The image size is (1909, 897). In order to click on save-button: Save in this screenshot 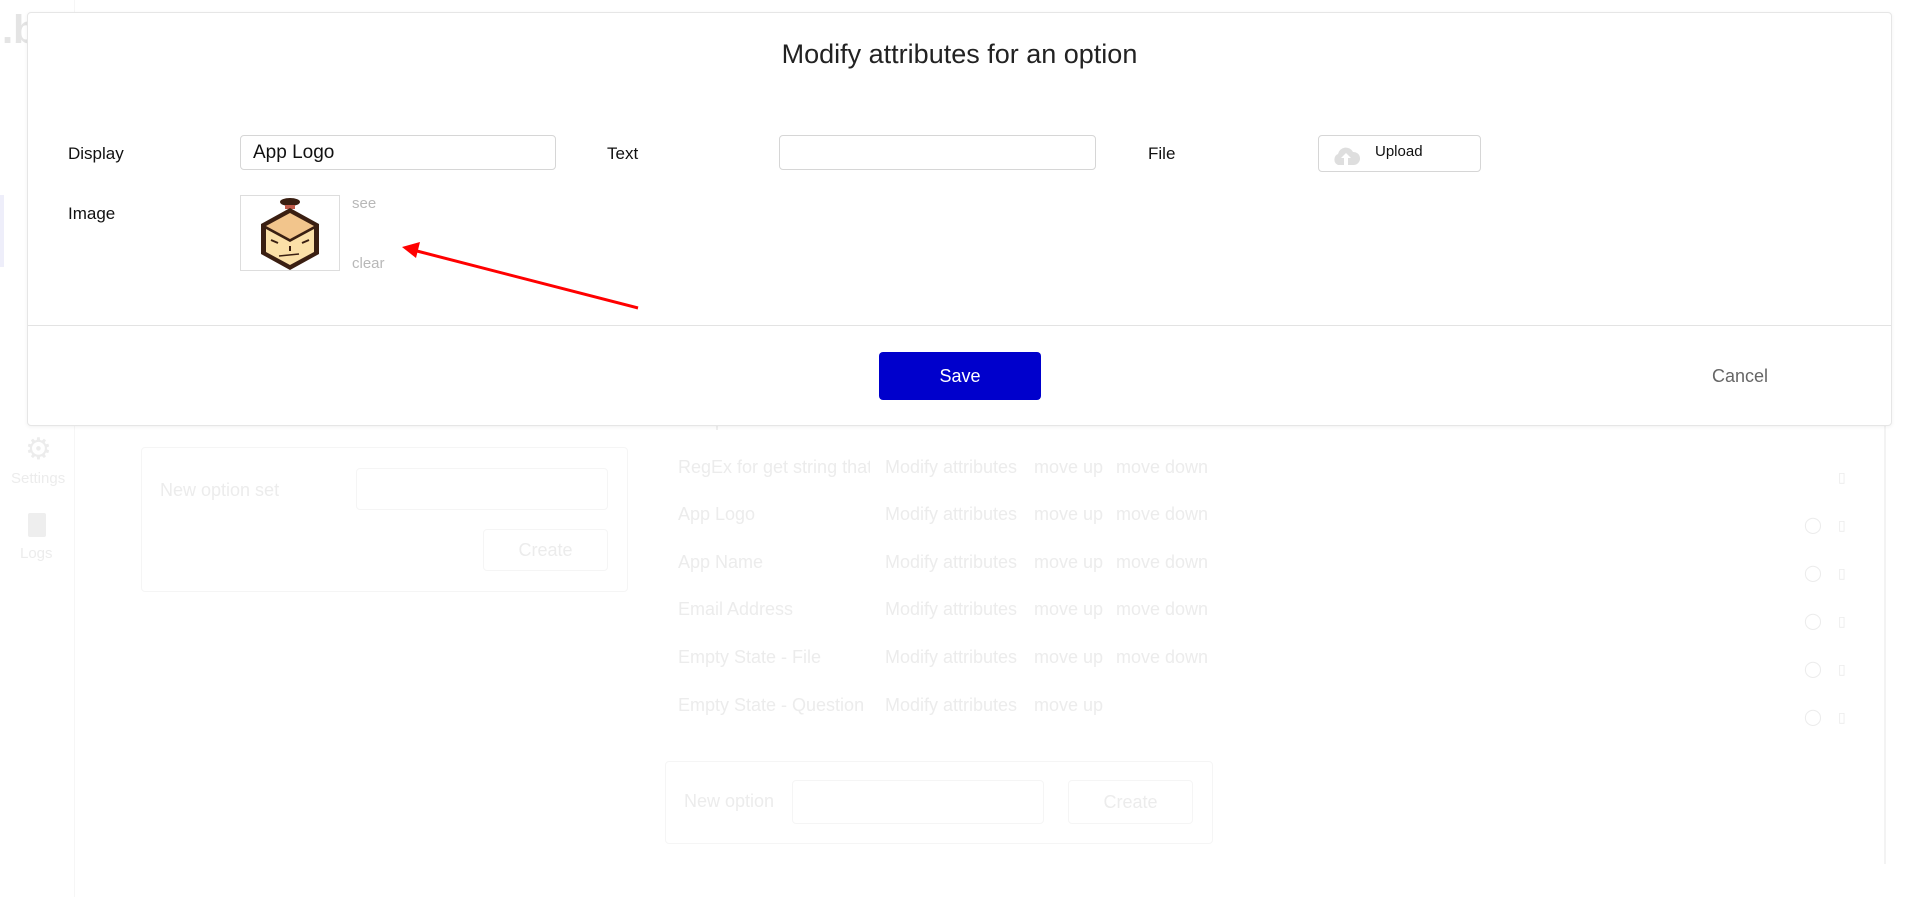, I will do `click(960, 376)`.